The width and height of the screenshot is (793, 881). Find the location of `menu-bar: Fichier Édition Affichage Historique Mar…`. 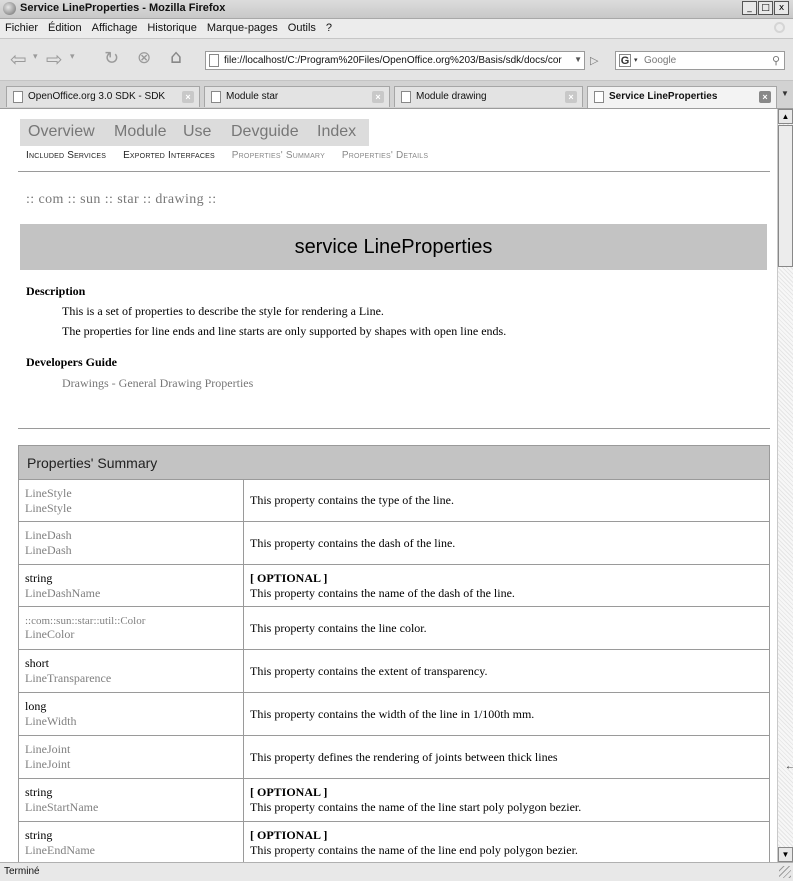

menu-bar: Fichier Édition Affichage Historique Mar… is located at coordinates (396, 29).